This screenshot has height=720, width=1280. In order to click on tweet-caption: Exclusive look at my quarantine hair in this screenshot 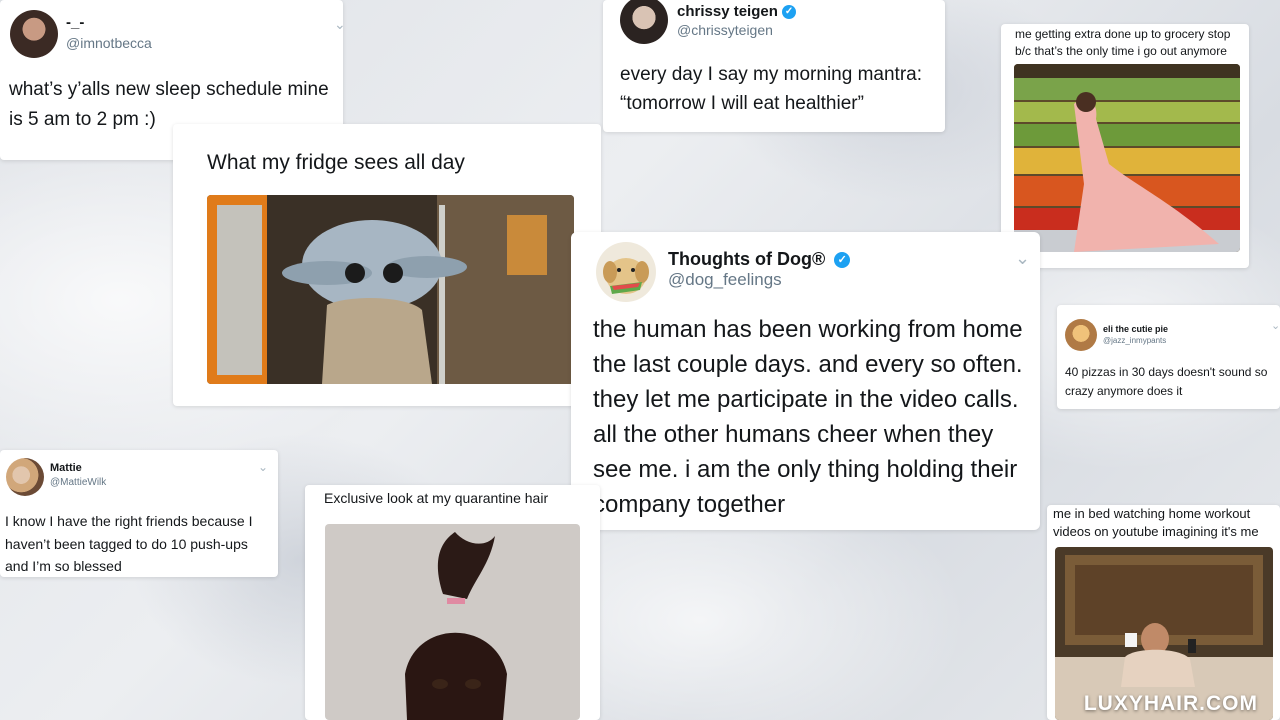, I will do `click(436, 498)`.